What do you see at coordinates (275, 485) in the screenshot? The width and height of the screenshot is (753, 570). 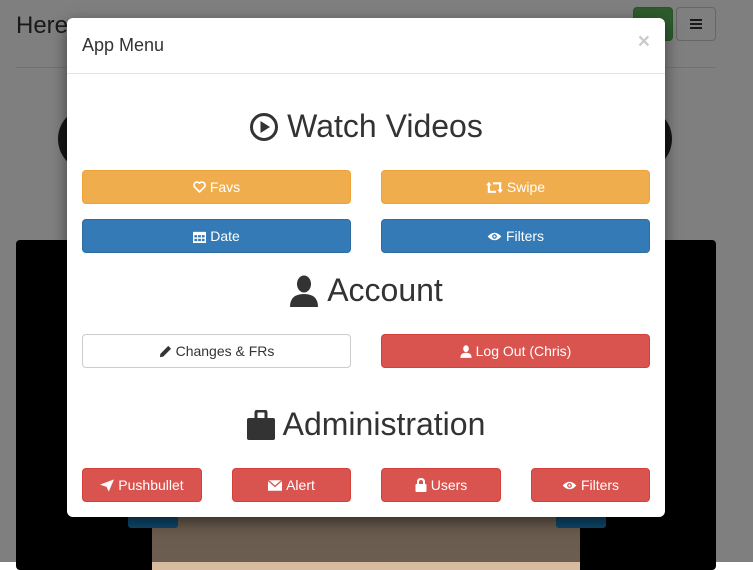 I see `envelope-icon` at bounding box center [275, 485].